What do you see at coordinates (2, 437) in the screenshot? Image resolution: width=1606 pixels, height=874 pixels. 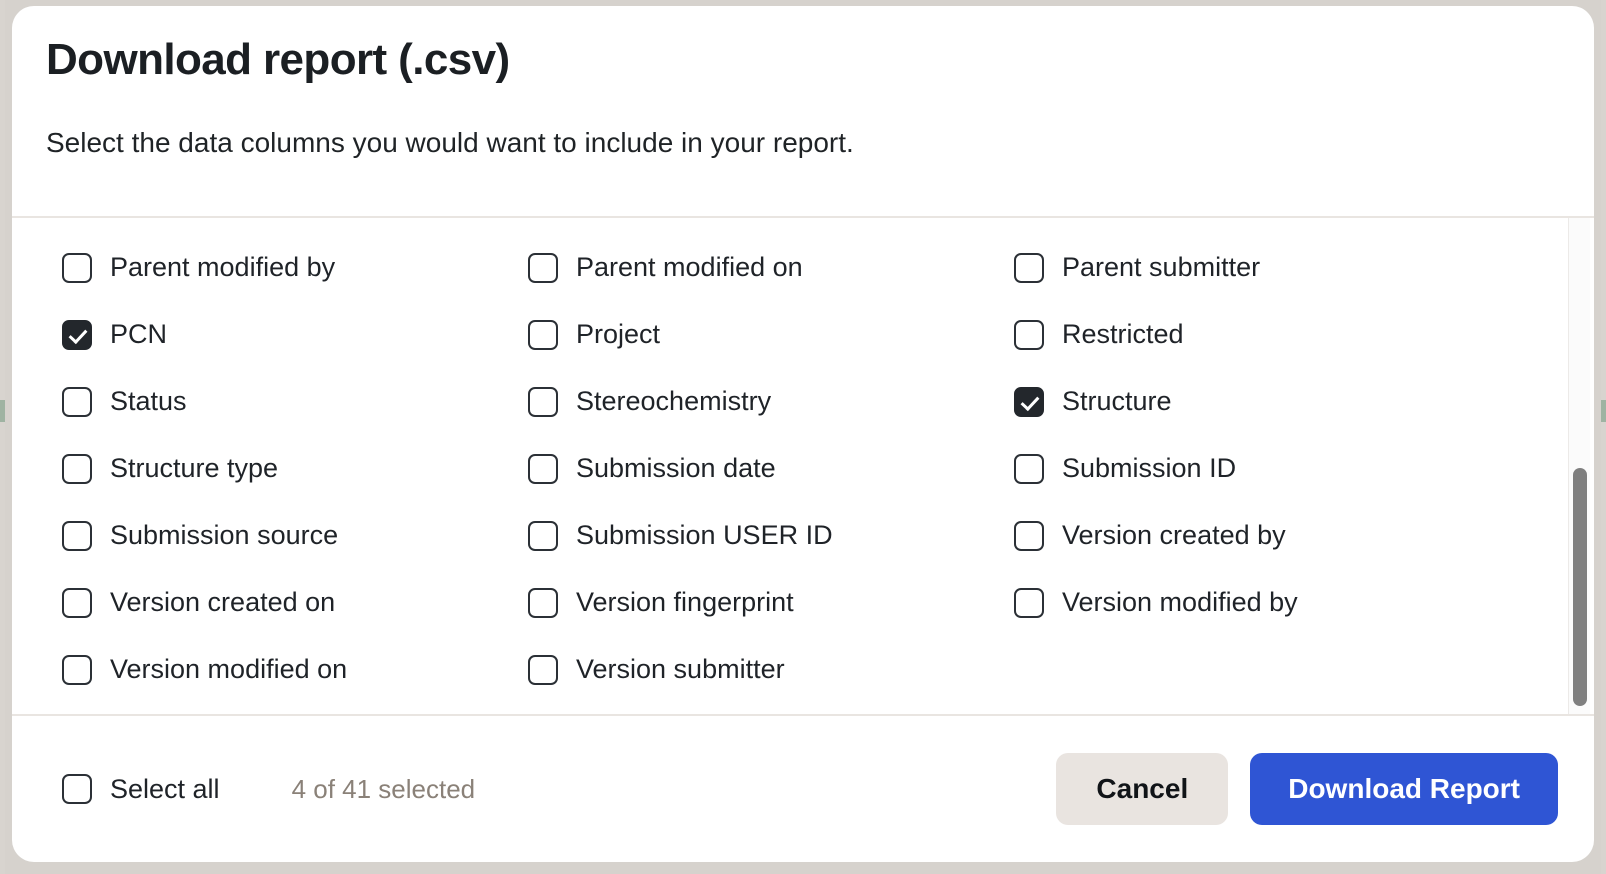 I see `page-scrollbar-left` at bounding box center [2, 437].